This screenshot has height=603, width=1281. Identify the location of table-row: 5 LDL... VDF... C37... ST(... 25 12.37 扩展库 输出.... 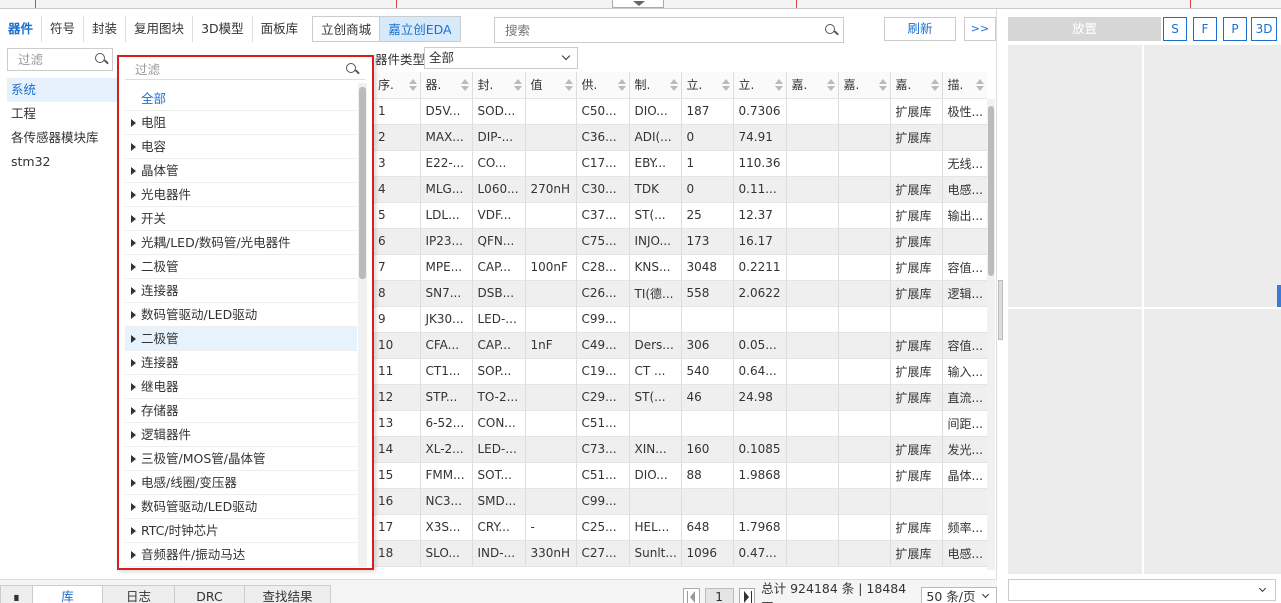
(680, 215).